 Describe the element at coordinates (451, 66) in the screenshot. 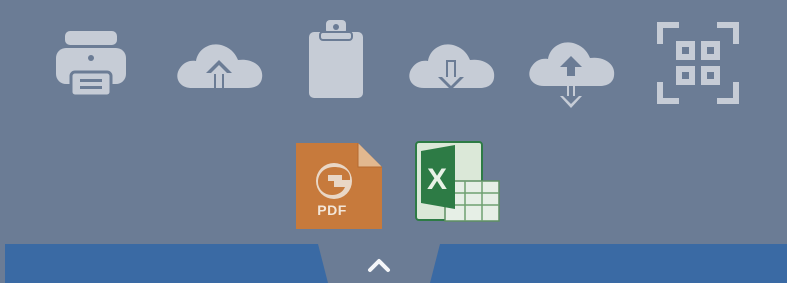

I see `cloud-download-icon` at that location.